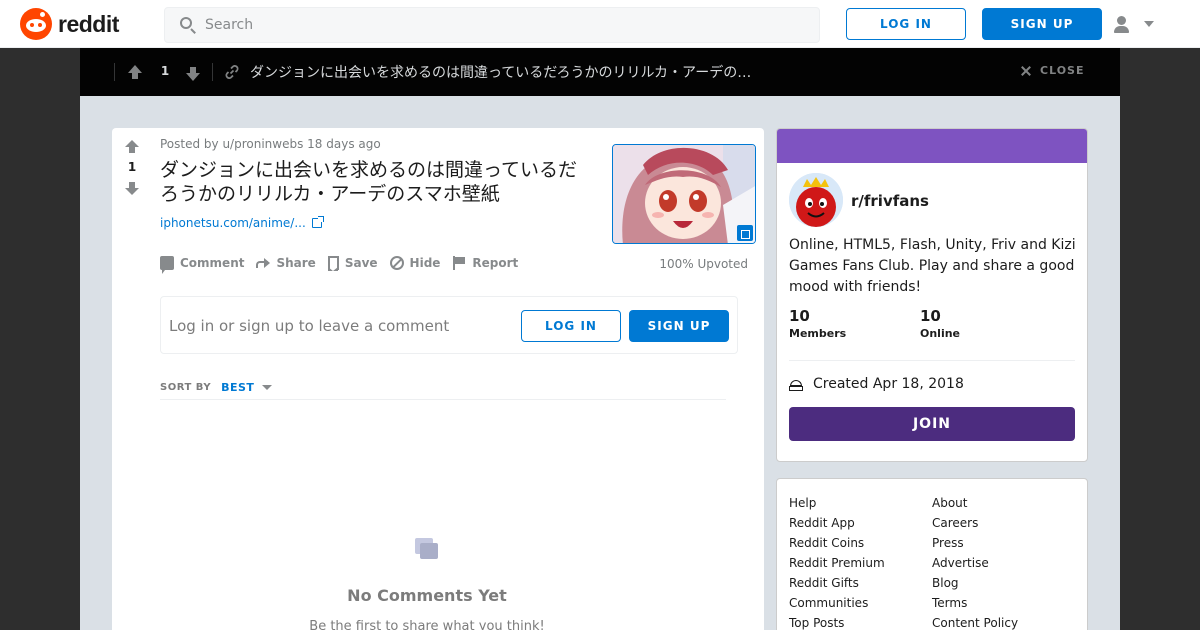 The image size is (1200, 630). Describe the element at coordinates (88, 23) in the screenshot. I see `logo-wordmark: reddit` at that location.